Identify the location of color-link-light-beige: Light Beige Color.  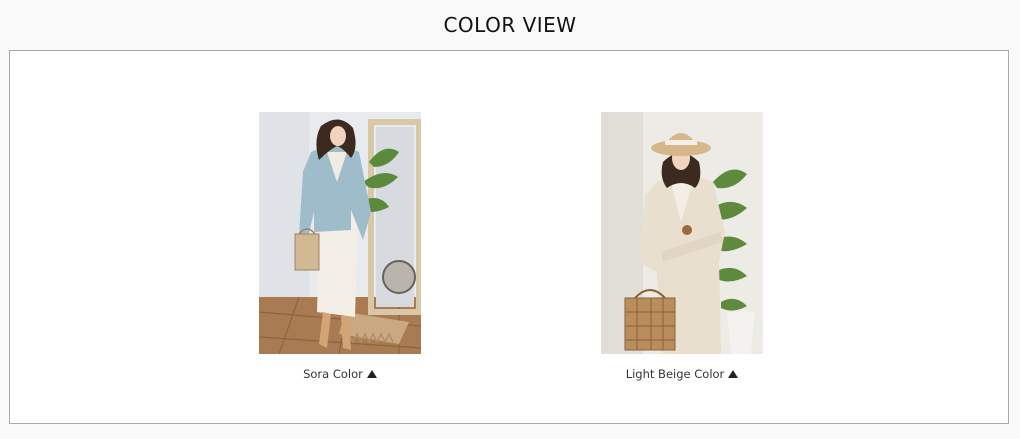
(682, 374).